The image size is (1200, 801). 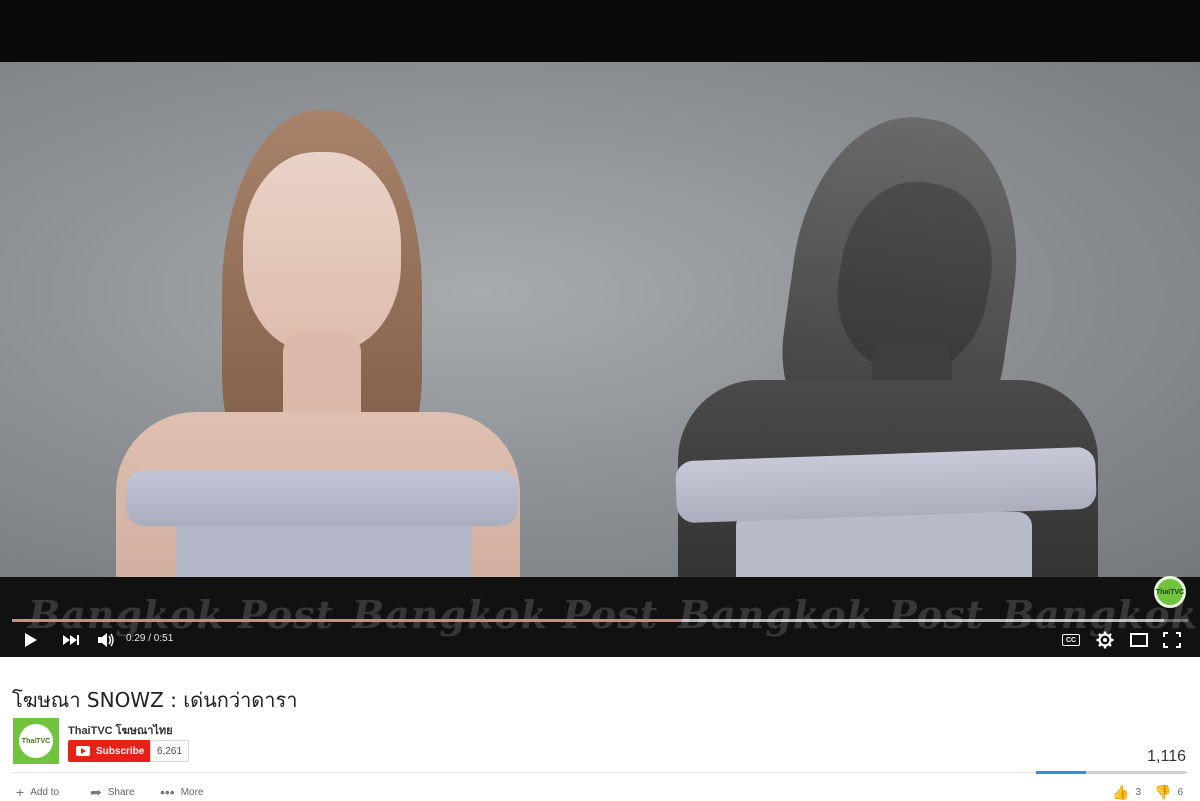 I want to click on more-button: ••• More, so click(x=182, y=792).